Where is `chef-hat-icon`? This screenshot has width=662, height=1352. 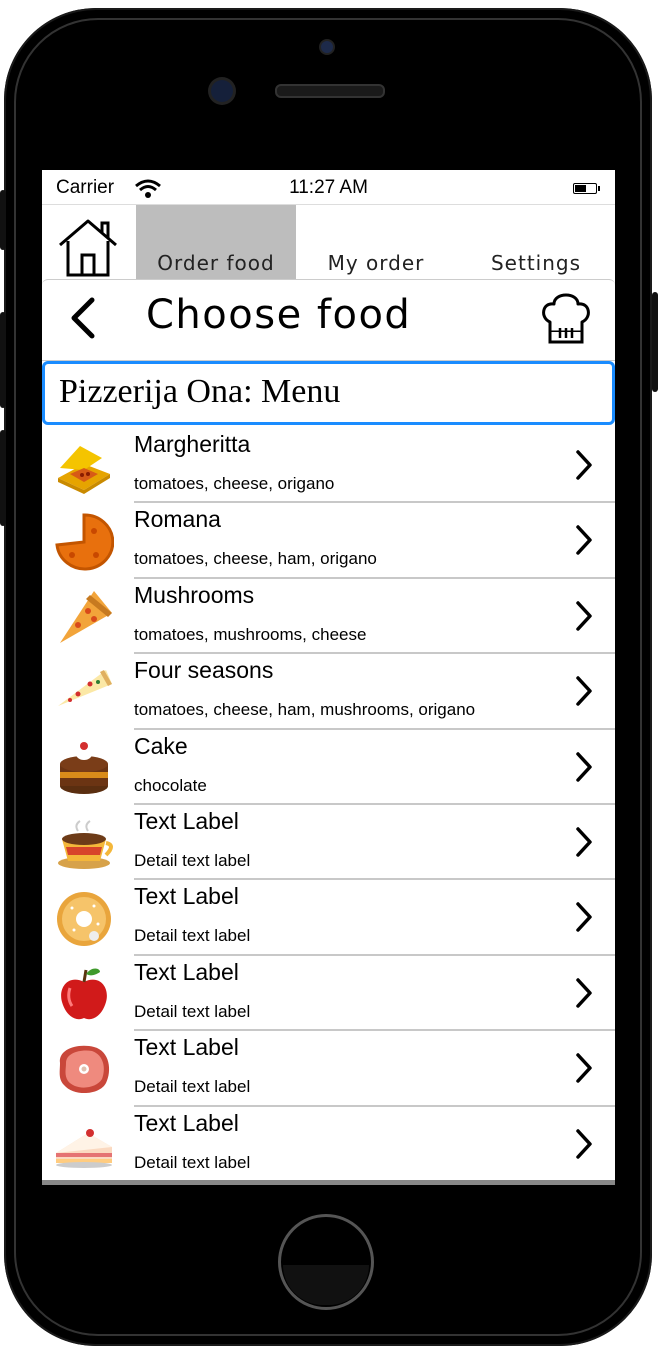
chef-hat-icon is located at coordinates (566, 319).